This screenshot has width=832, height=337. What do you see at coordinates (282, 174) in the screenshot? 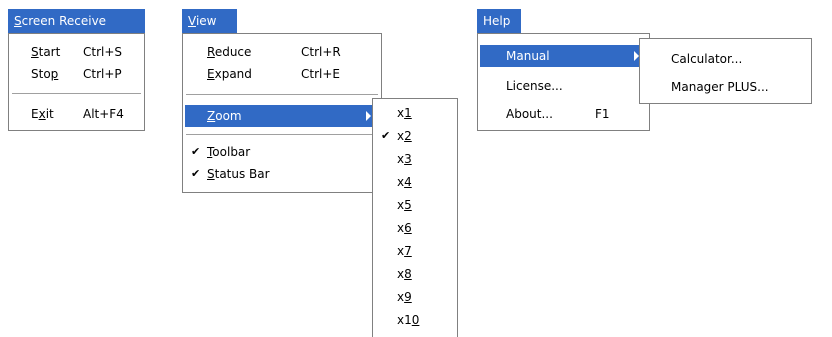
I see `menu-item-status-bar: ✔ Status Bar` at bounding box center [282, 174].